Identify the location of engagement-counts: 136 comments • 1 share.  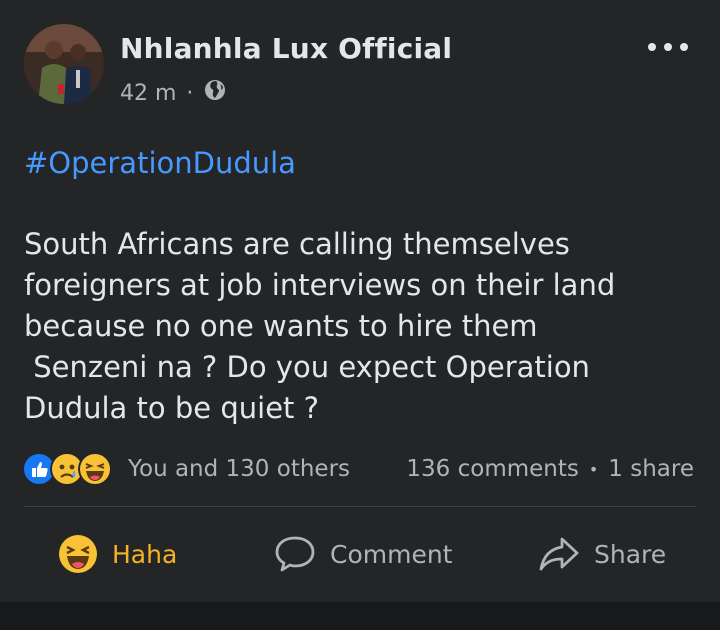
(550, 469).